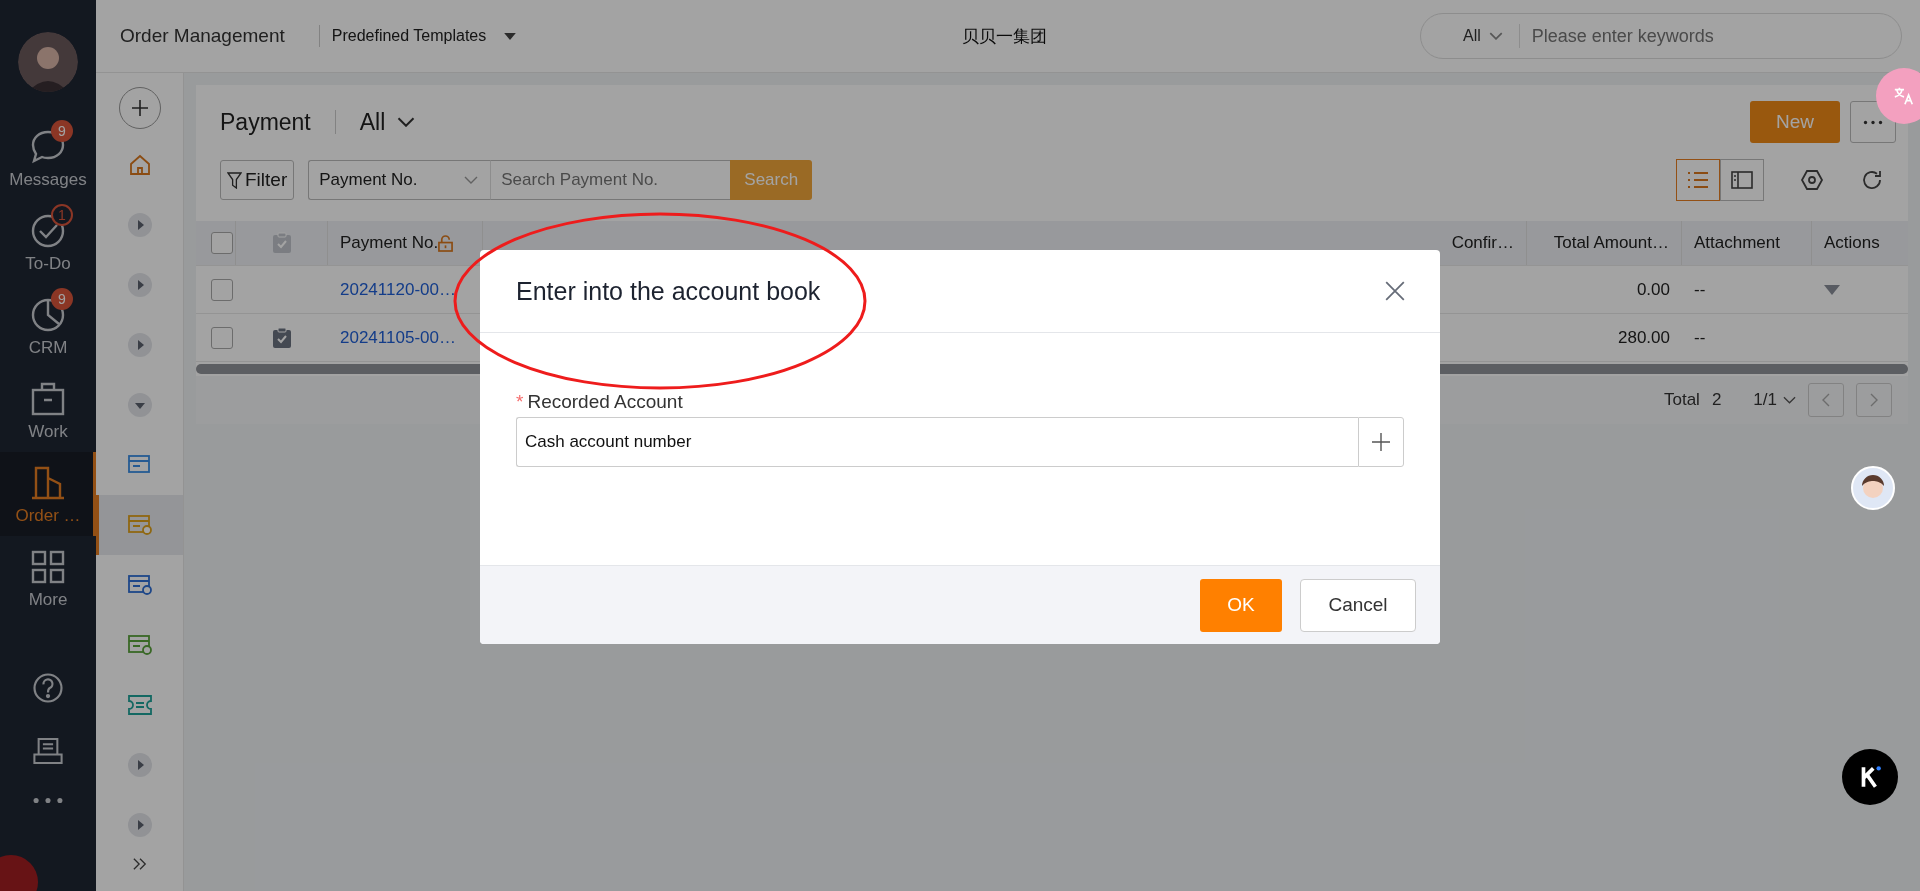 The width and height of the screenshot is (1920, 891). I want to click on nav-item: Work, so click(48, 410).